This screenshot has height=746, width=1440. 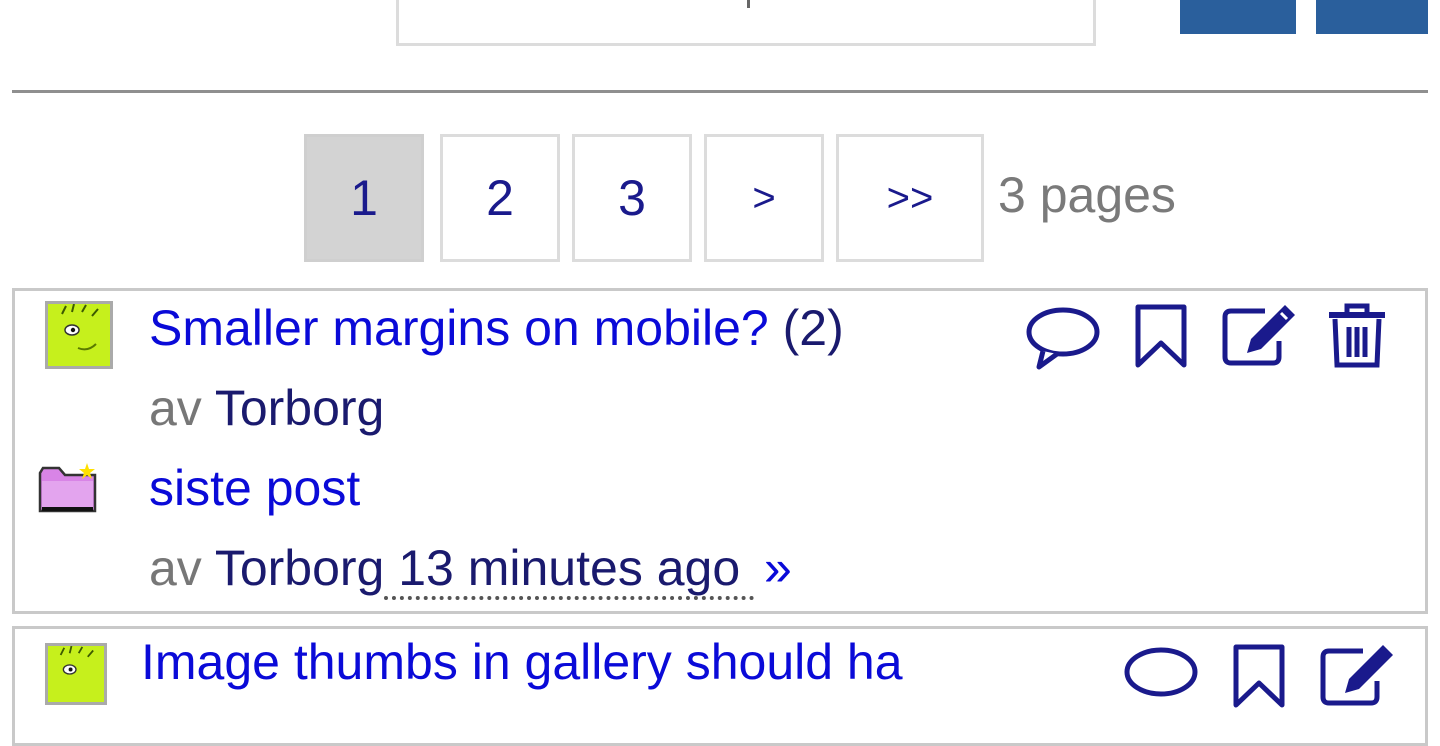 I want to click on trash-icon, so click(x=1357, y=336).